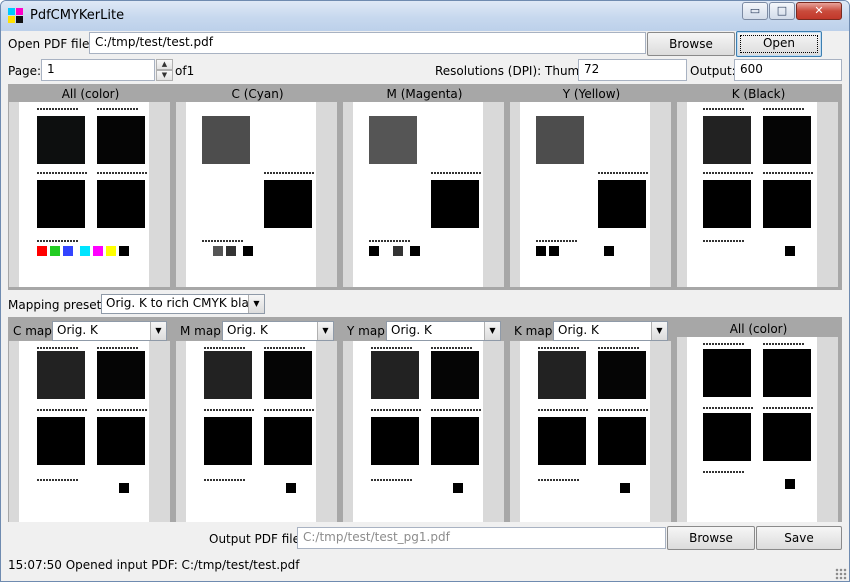  I want to click on page-number-input: 1, so click(98, 70).